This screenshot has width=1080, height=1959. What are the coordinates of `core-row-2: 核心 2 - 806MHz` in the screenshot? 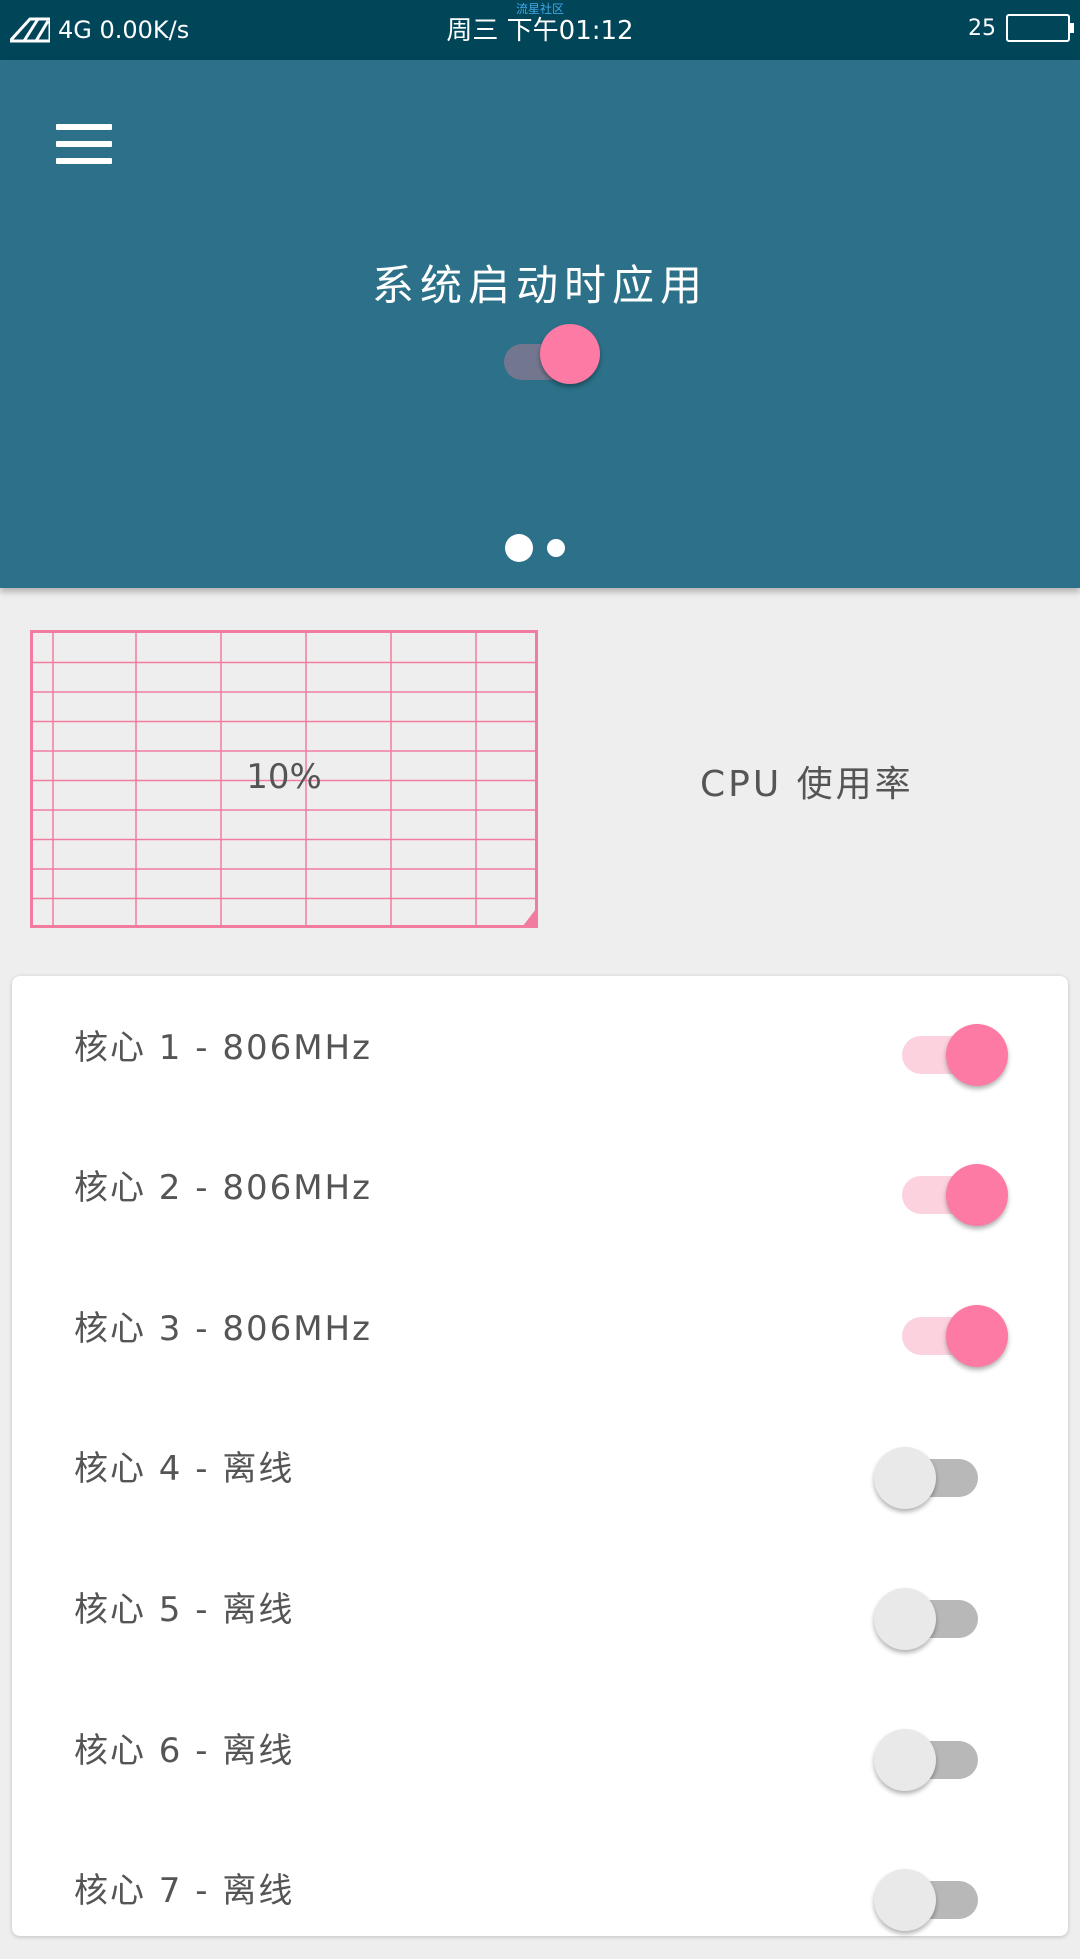 It's located at (540, 1186).